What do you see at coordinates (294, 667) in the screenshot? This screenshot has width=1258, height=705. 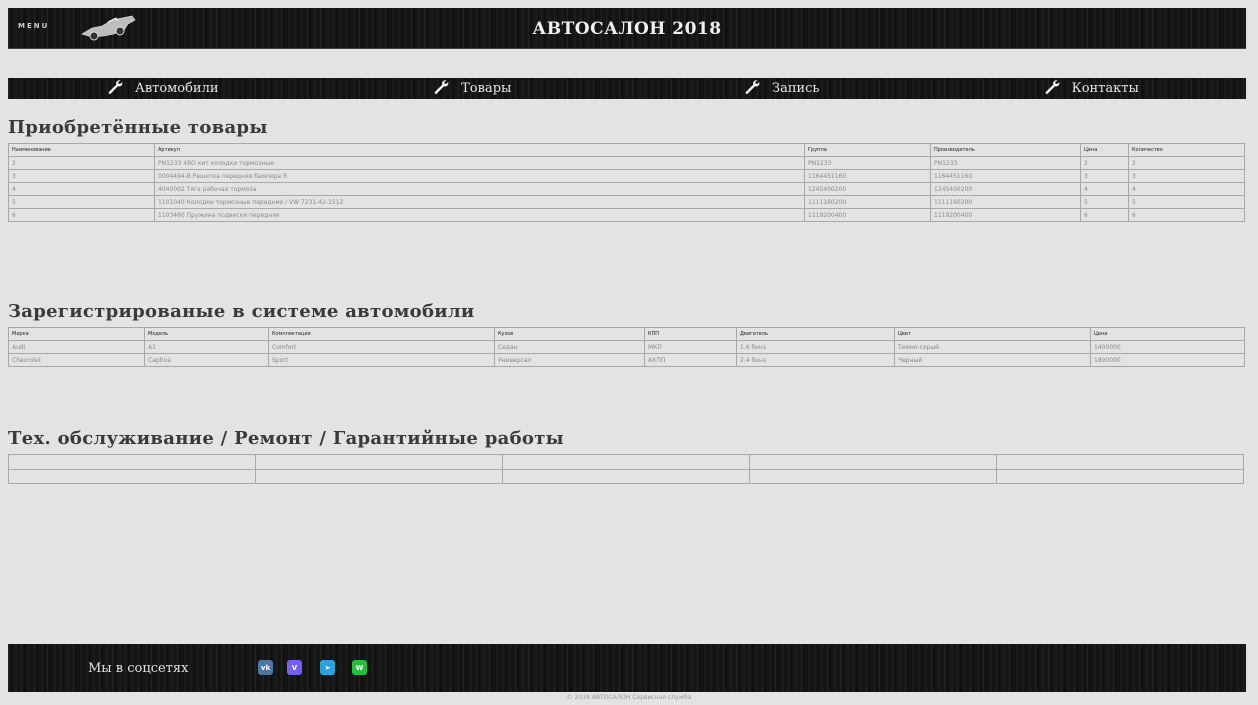 I see `viber-icon: V` at bounding box center [294, 667].